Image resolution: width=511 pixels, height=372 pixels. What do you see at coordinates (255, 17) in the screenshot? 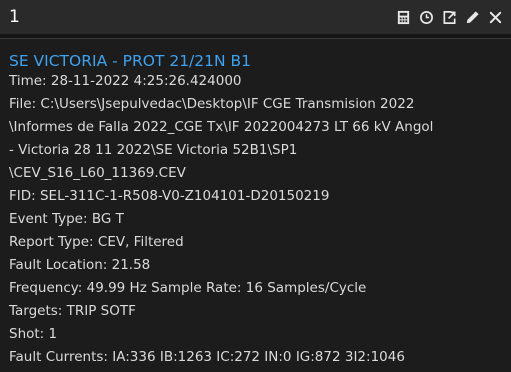
I see `window-titlebar: 1` at bounding box center [255, 17].